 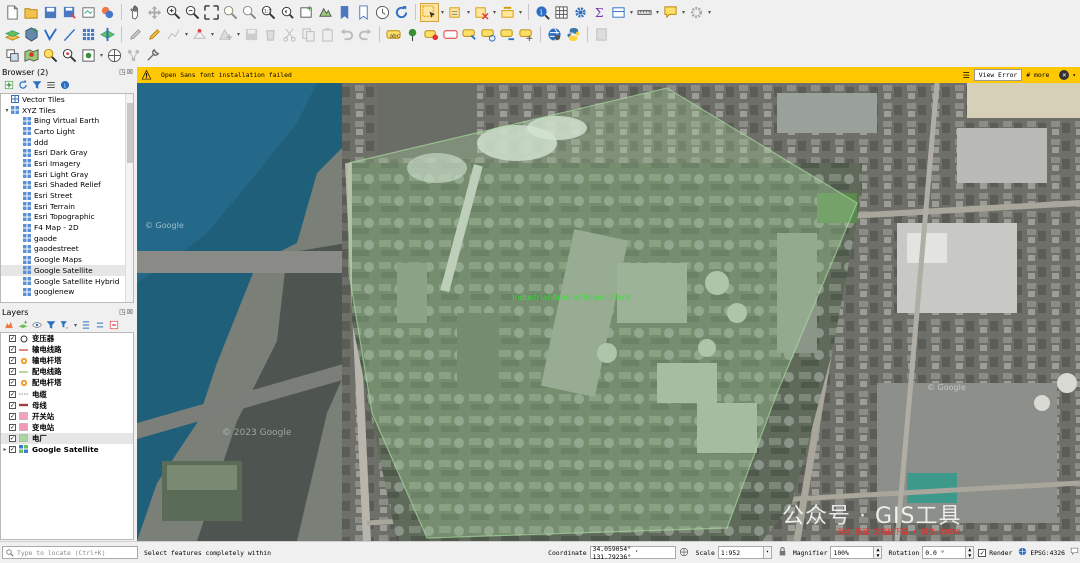 I want to click on add-wms-icon, so click(x=107, y=34).